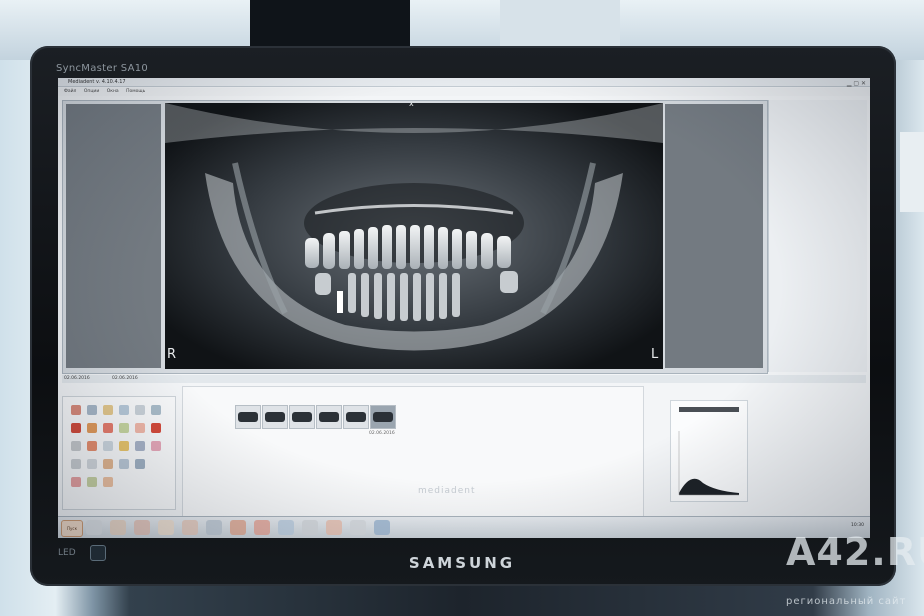 The width and height of the screenshot is (924, 616). Describe the element at coordinates (108, 482) in the screenshot. I see `tool-nerve-icon` at that location.